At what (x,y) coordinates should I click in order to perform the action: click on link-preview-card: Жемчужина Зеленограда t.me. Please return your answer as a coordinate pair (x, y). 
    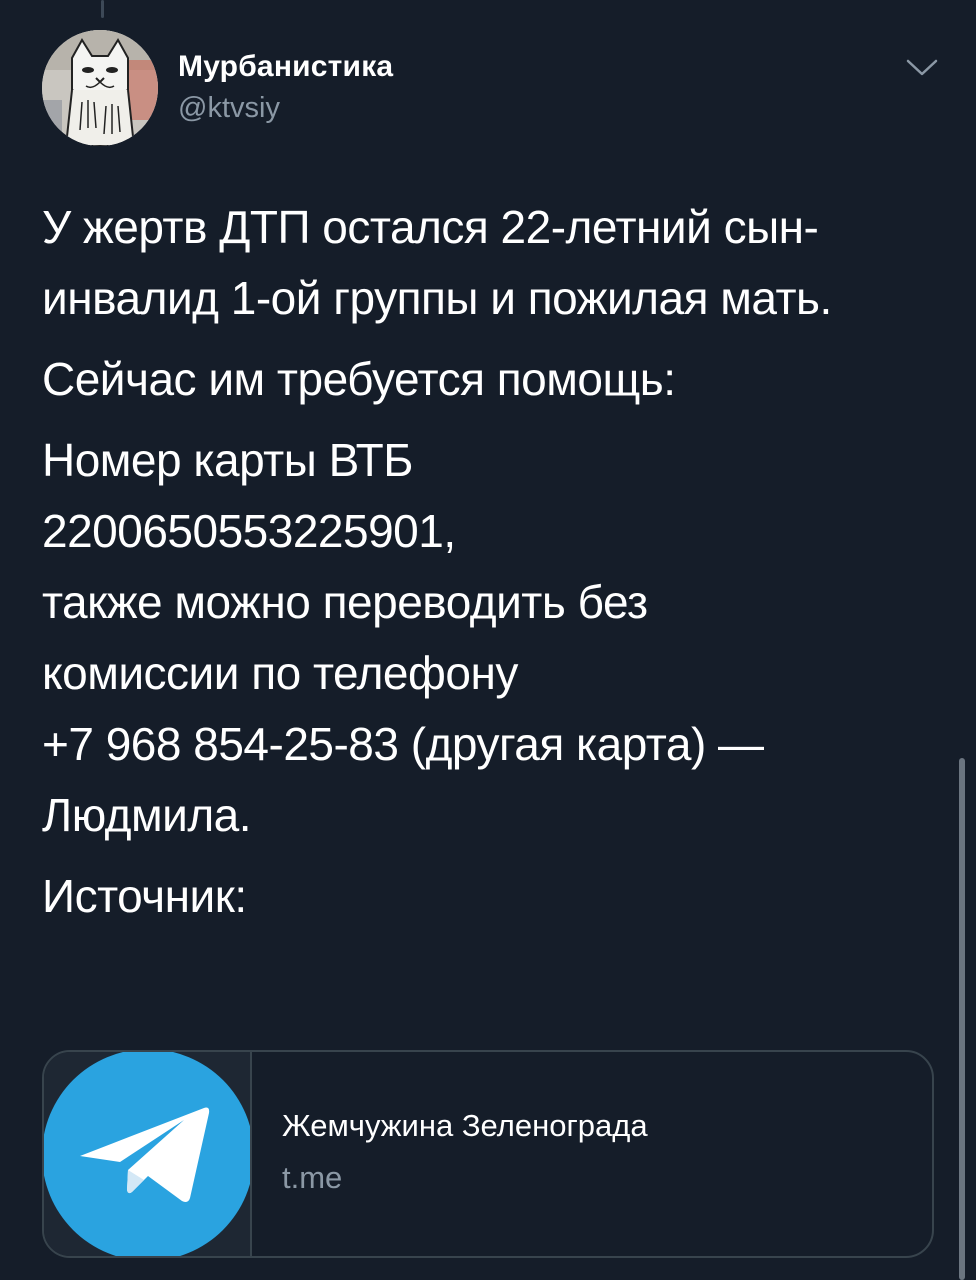
    Looking at the image, I should click on (488, 1154).